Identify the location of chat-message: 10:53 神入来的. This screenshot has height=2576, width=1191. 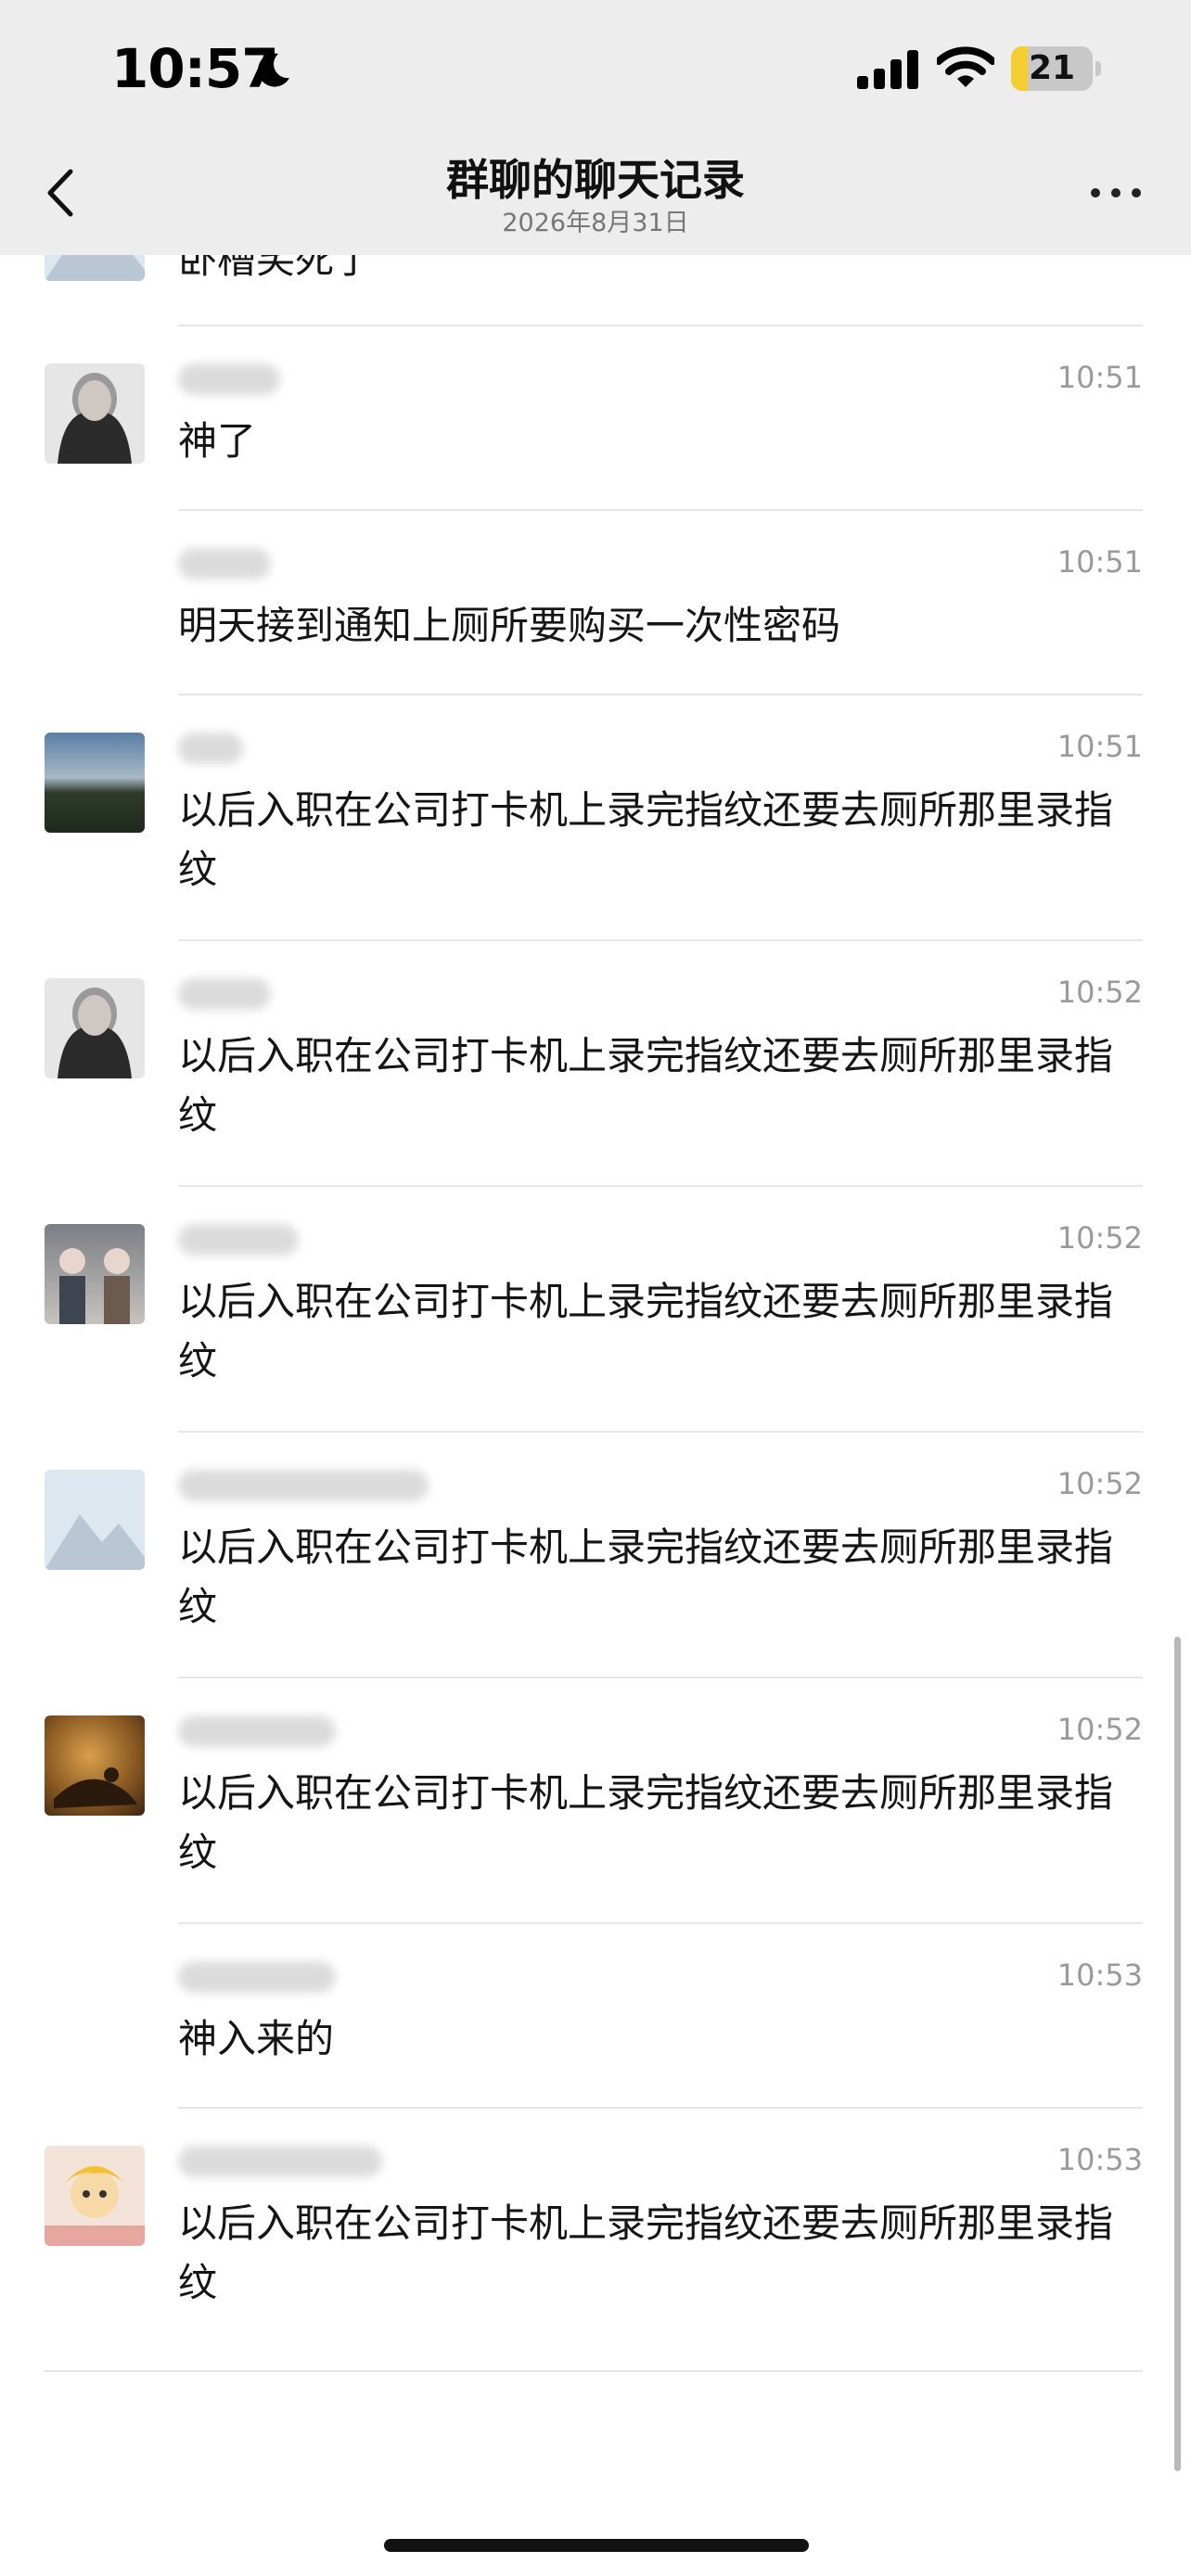
(595, 2017).